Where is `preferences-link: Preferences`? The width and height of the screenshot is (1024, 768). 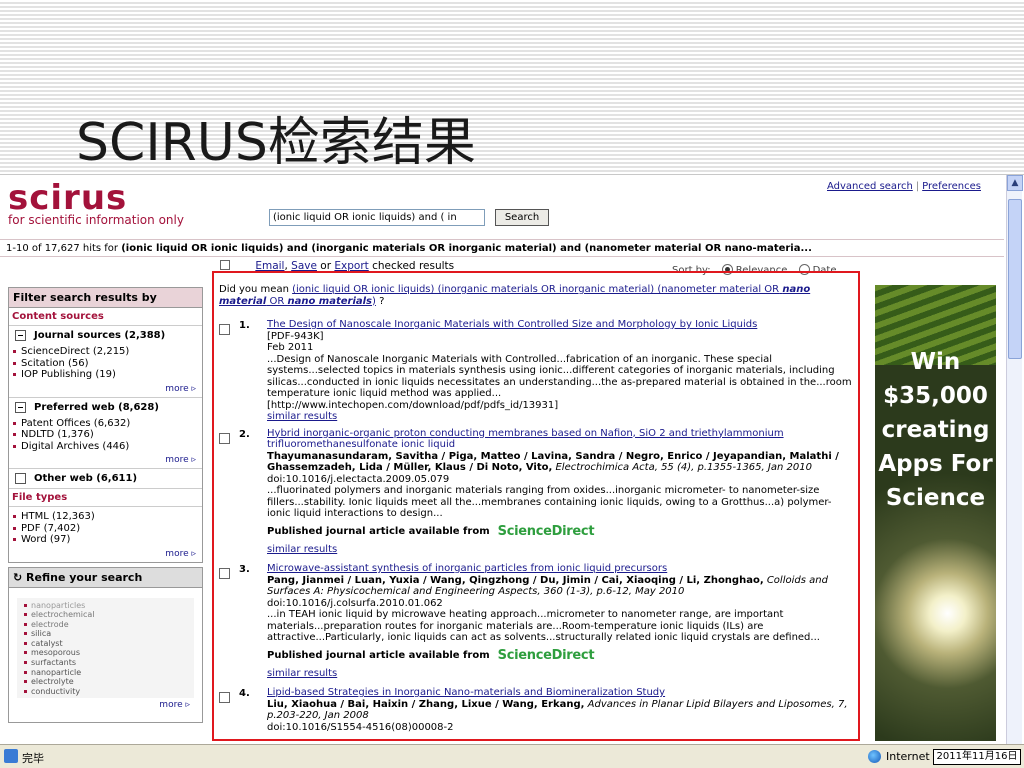 preferences-link: Preferences is located at coordinates (951, 186).